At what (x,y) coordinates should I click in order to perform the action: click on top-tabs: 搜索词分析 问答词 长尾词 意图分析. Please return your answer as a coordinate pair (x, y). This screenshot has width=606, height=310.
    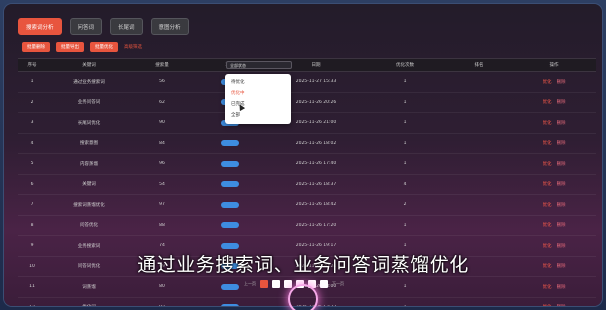
    Looking at the image, I should click on (103, 26).